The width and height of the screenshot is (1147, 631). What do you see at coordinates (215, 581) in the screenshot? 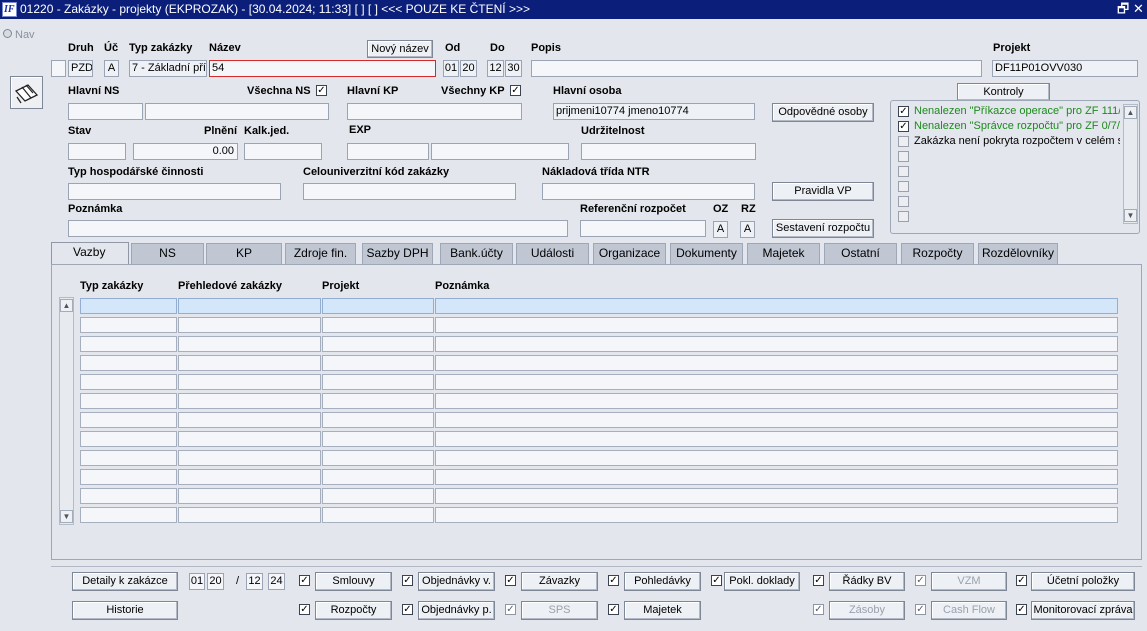
I see `footer-od-year: 20` at bounding box center [215, 581].